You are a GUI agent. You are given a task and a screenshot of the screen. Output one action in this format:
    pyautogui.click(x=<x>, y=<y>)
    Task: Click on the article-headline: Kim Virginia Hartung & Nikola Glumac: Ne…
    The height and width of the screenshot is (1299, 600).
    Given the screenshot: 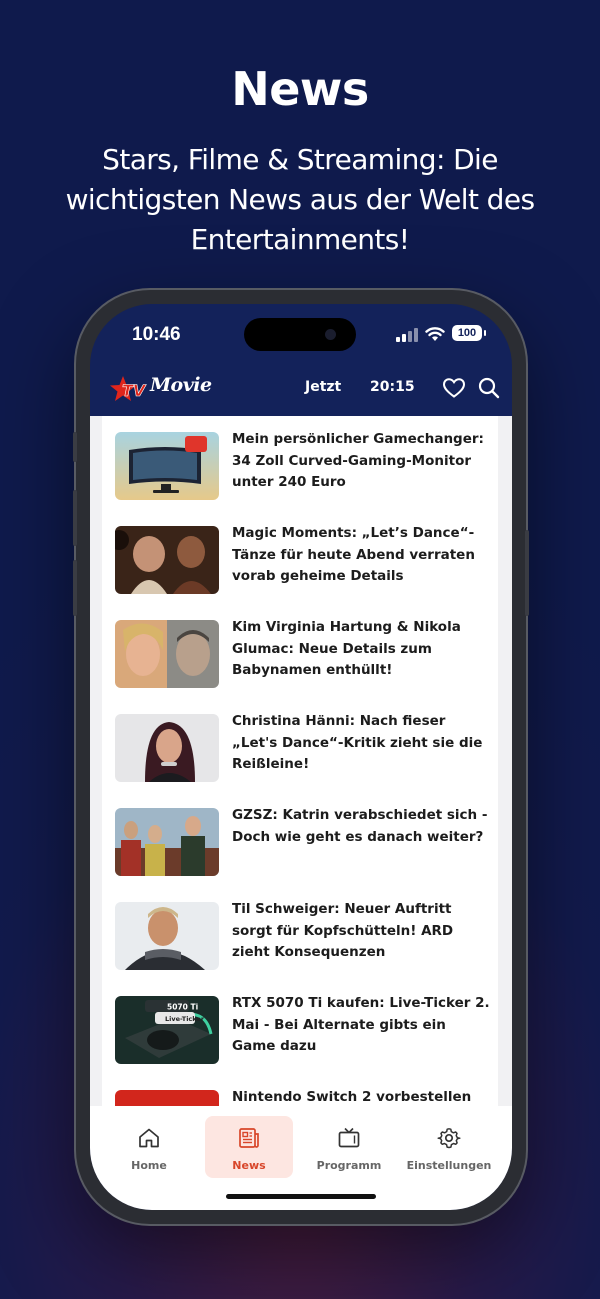 What is the action you would take?
    pyautogui.click(x=346, y=649)
    